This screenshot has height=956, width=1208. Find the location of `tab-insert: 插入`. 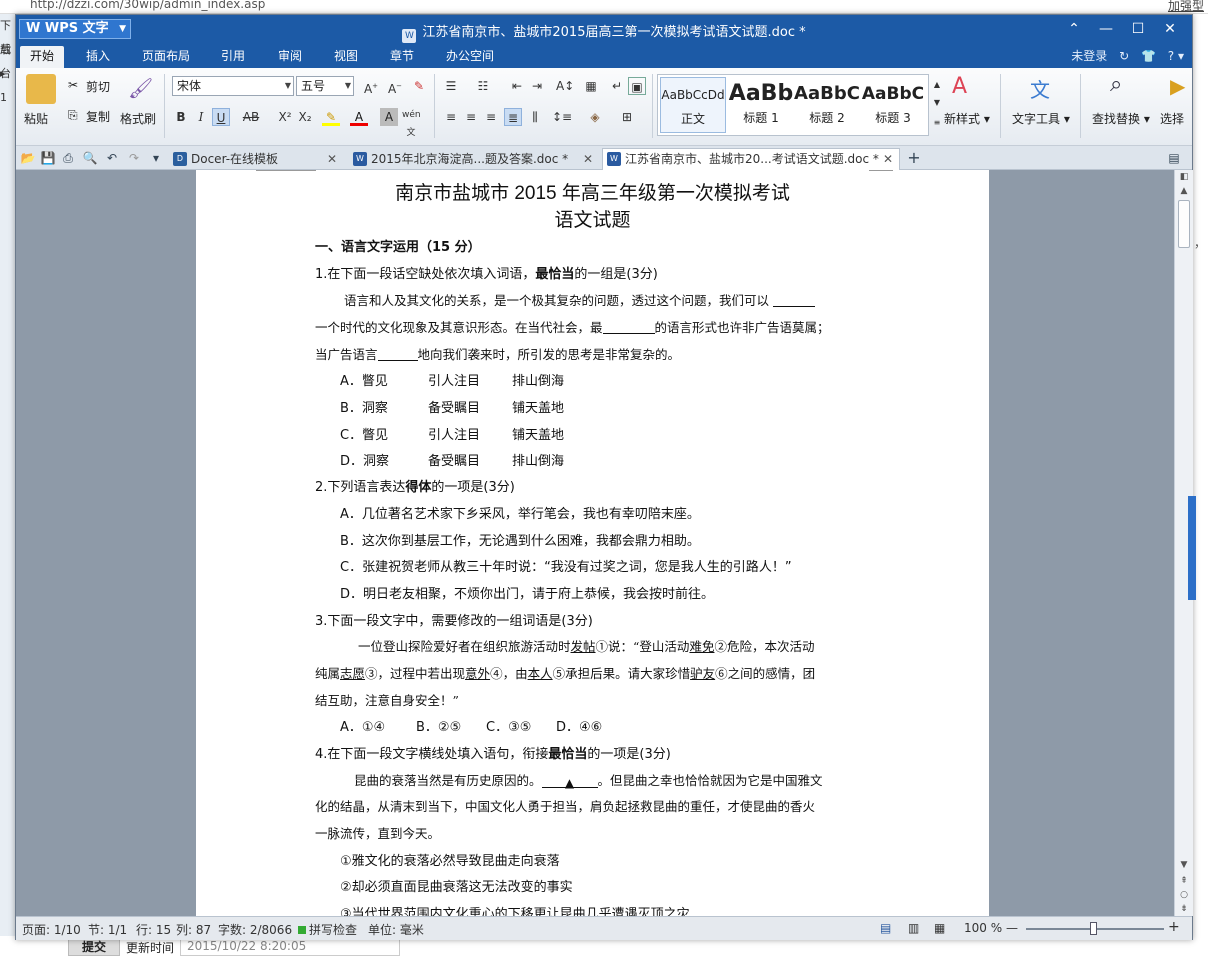

tab-insert: 插入 is located at coordinates (98, 57).